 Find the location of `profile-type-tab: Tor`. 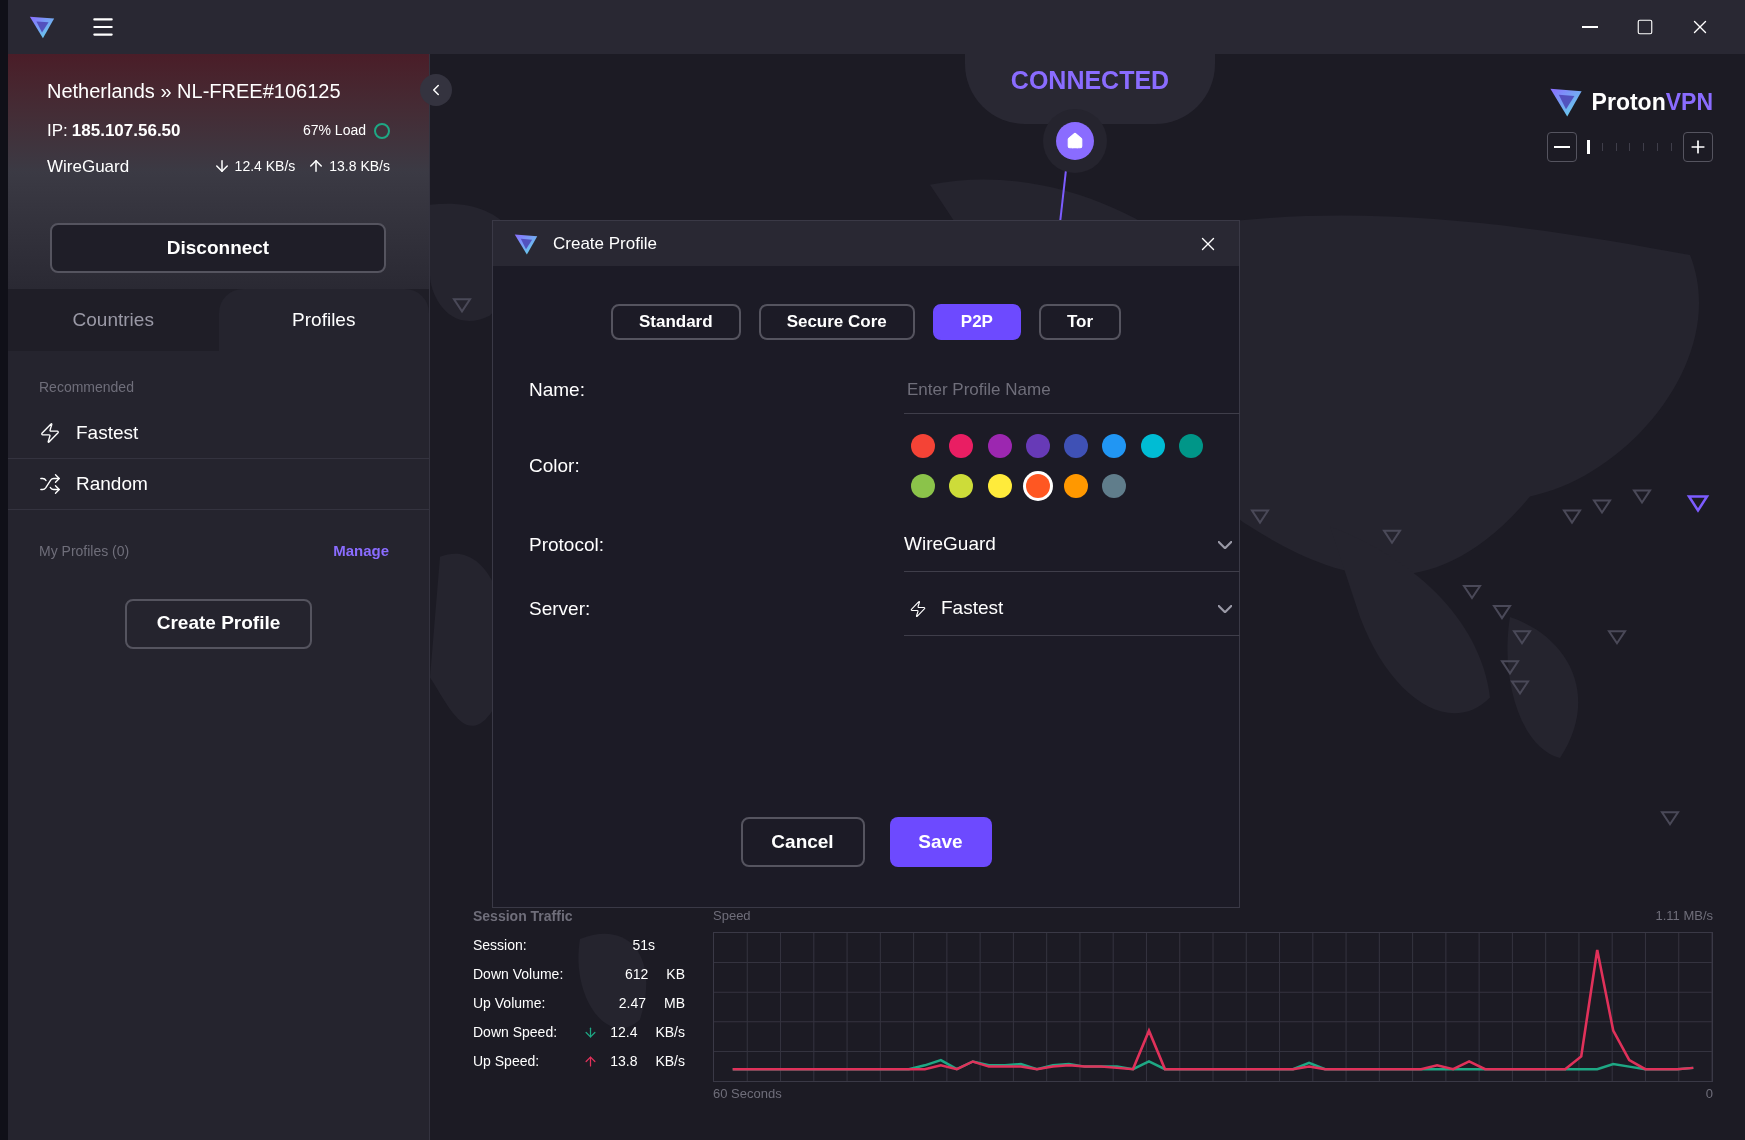

profile-type-tab: Tor is located at coordinates (1080, 322).